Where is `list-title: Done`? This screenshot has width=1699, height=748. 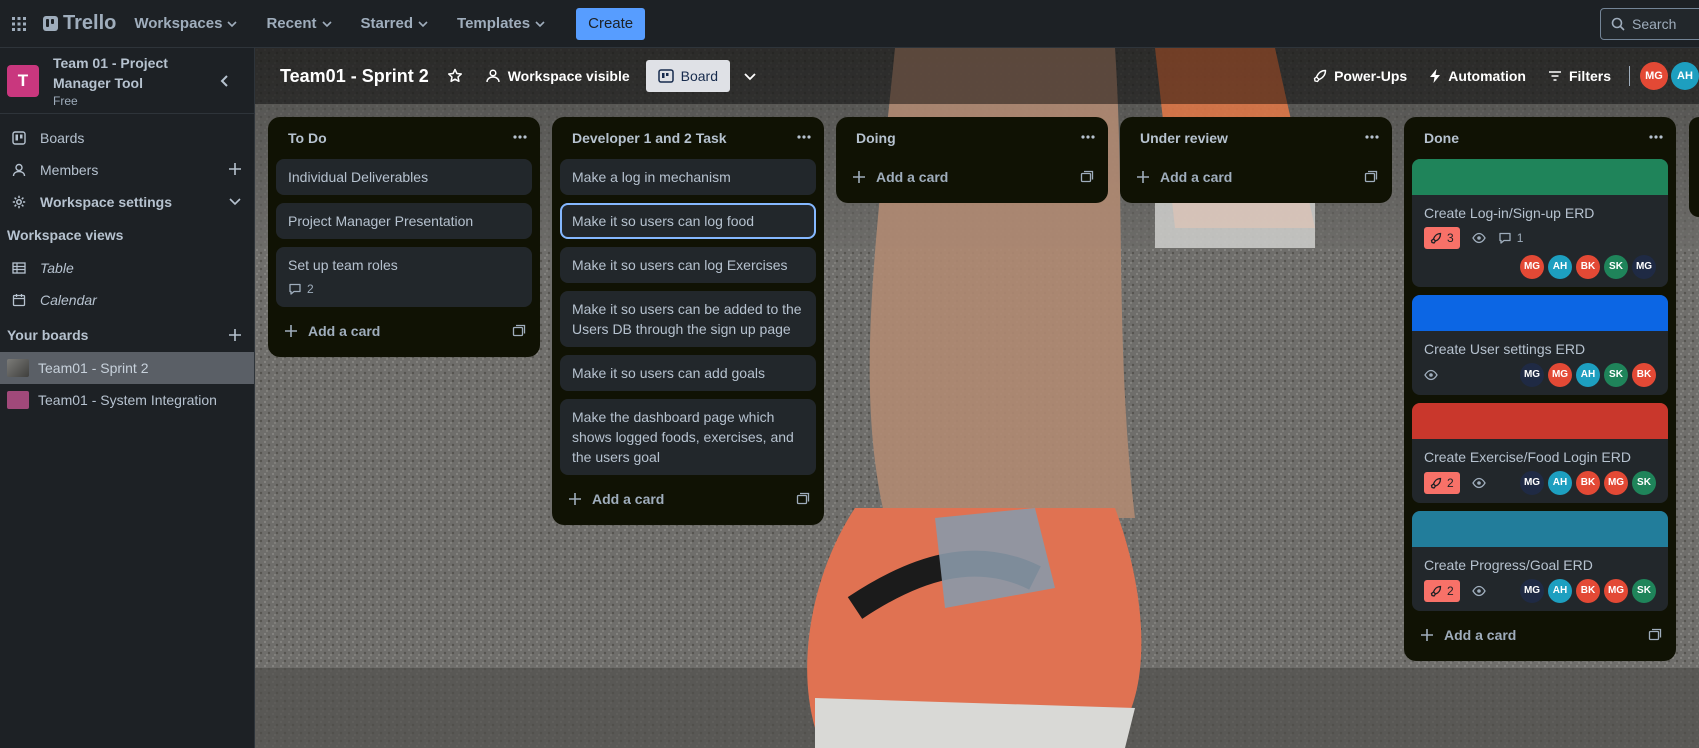 list-title: Done is located at coordinates (1441, 138).